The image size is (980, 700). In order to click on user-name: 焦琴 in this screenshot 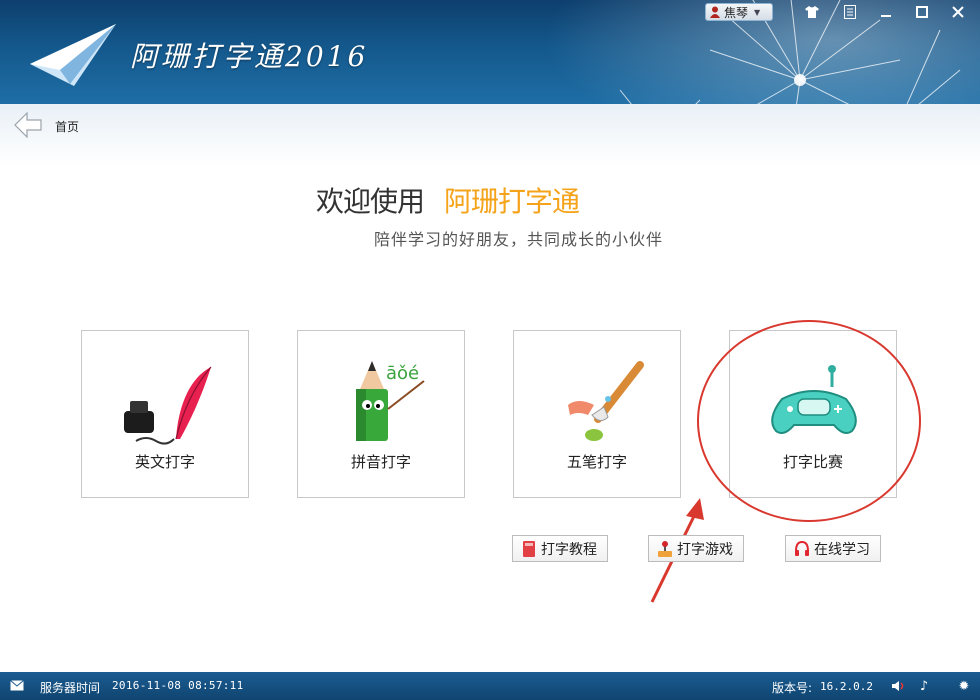, I will do `click(736, 12)`.